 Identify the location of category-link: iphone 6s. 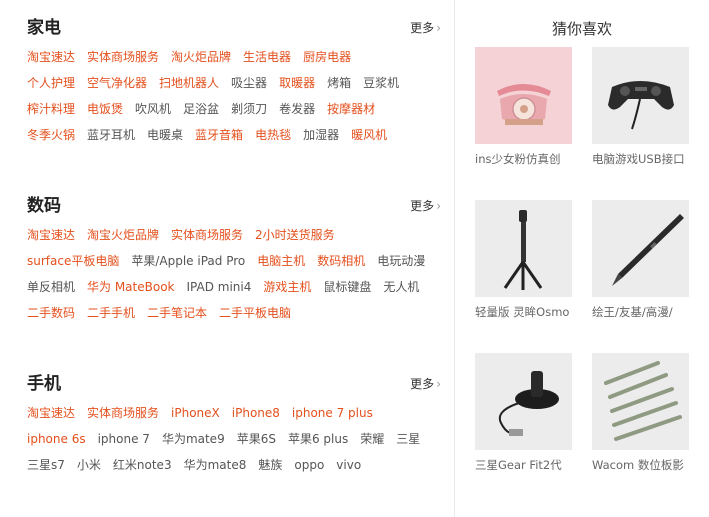
(56, 439).